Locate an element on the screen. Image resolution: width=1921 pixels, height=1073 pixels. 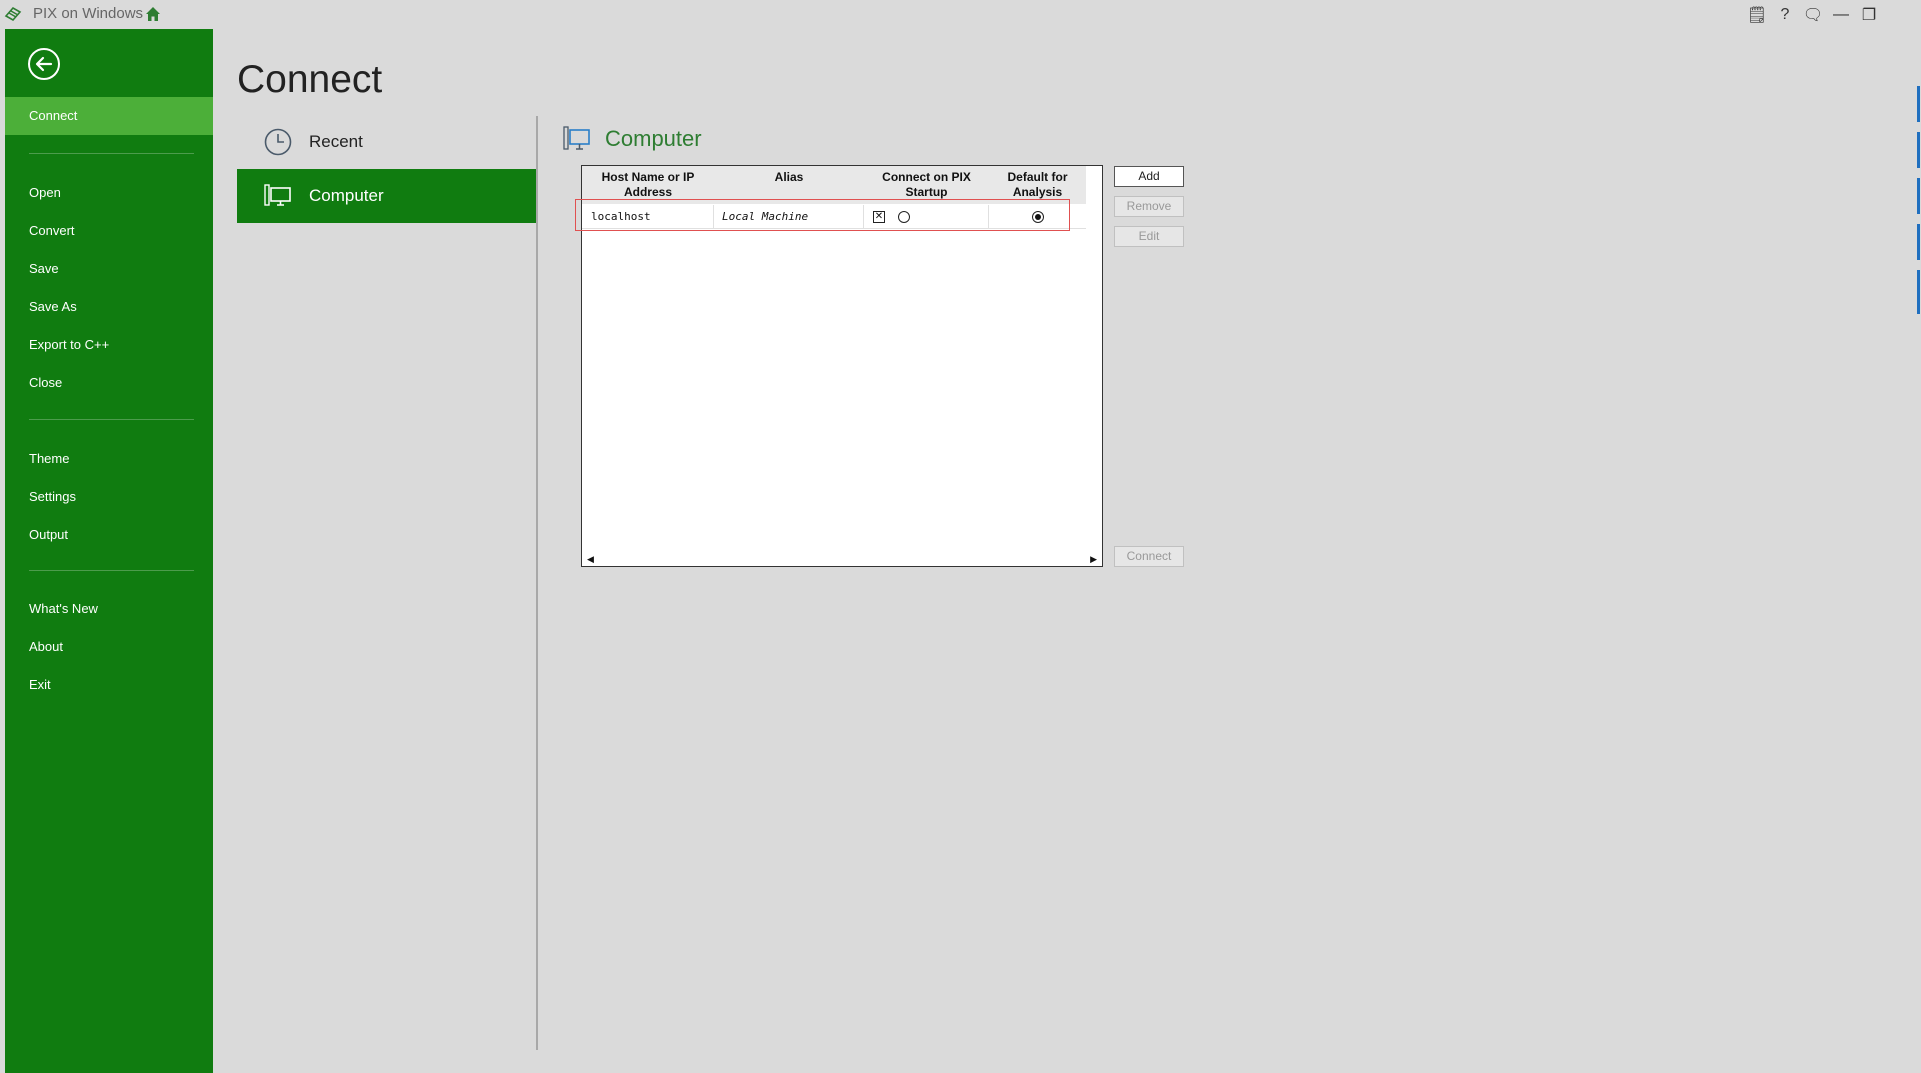
nav-convert: Convert is located at coordinates (109, 231).